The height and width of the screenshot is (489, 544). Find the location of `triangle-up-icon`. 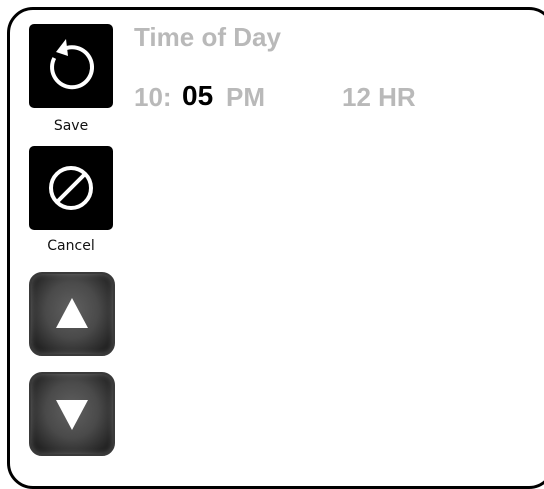

triangle-up-icon is located at coordinates (72, 313).